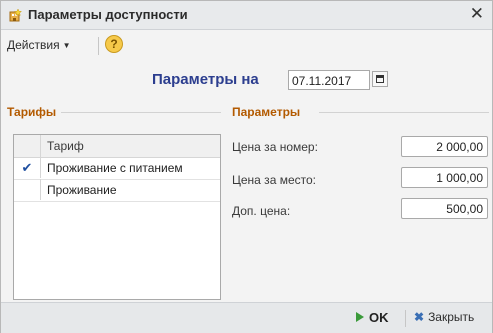 The image size is (493, 333). I want to click on close-icon: ✖, so click(419, 317).